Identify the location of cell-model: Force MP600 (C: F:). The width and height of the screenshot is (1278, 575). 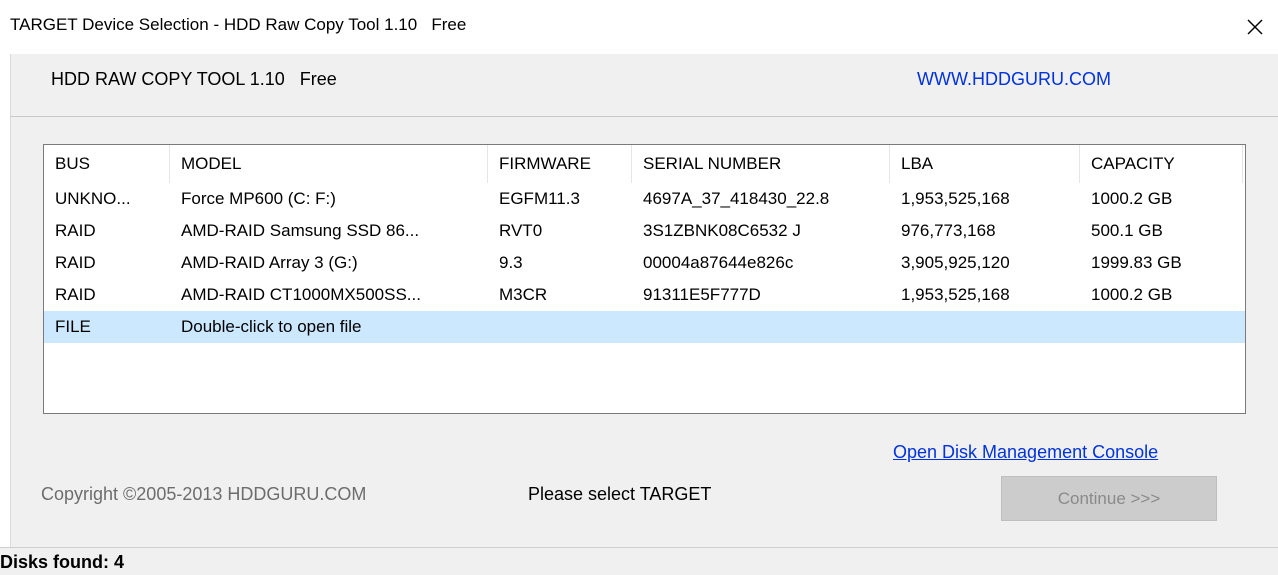
(258, 198).